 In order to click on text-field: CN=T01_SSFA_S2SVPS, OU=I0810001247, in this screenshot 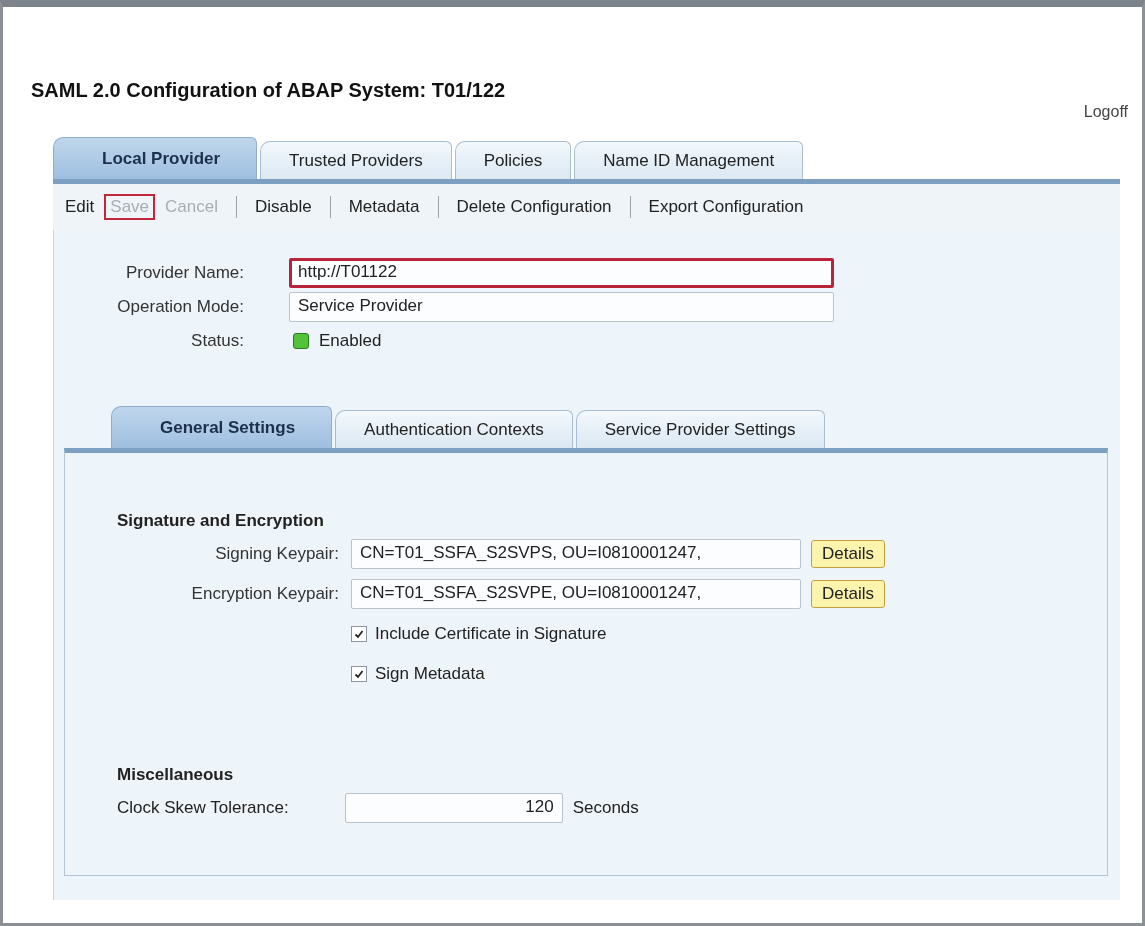, I will do `click(576, 554)`.